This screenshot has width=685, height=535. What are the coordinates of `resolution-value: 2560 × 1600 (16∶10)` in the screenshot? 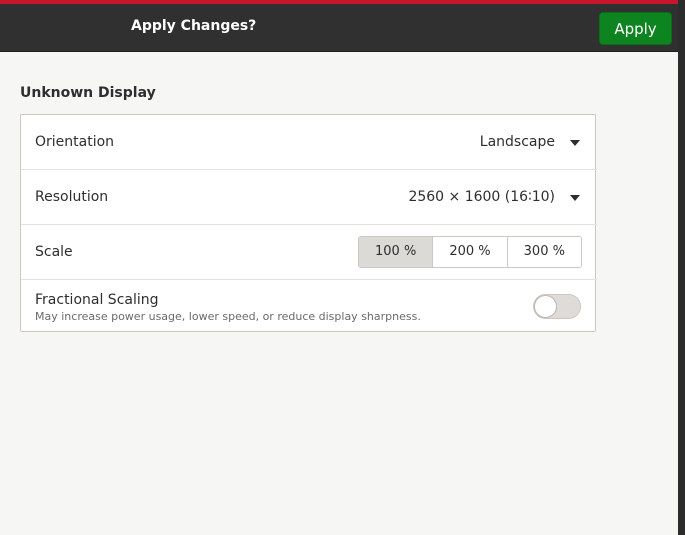 It's located at (481, 197).